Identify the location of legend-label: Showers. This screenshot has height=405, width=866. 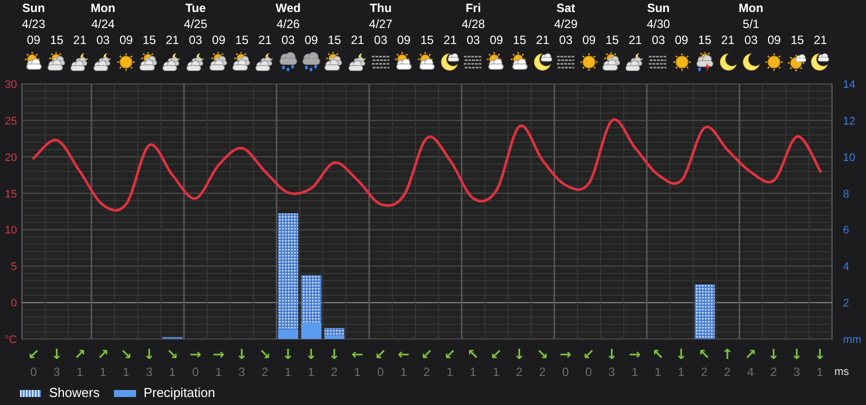
(74, 393).